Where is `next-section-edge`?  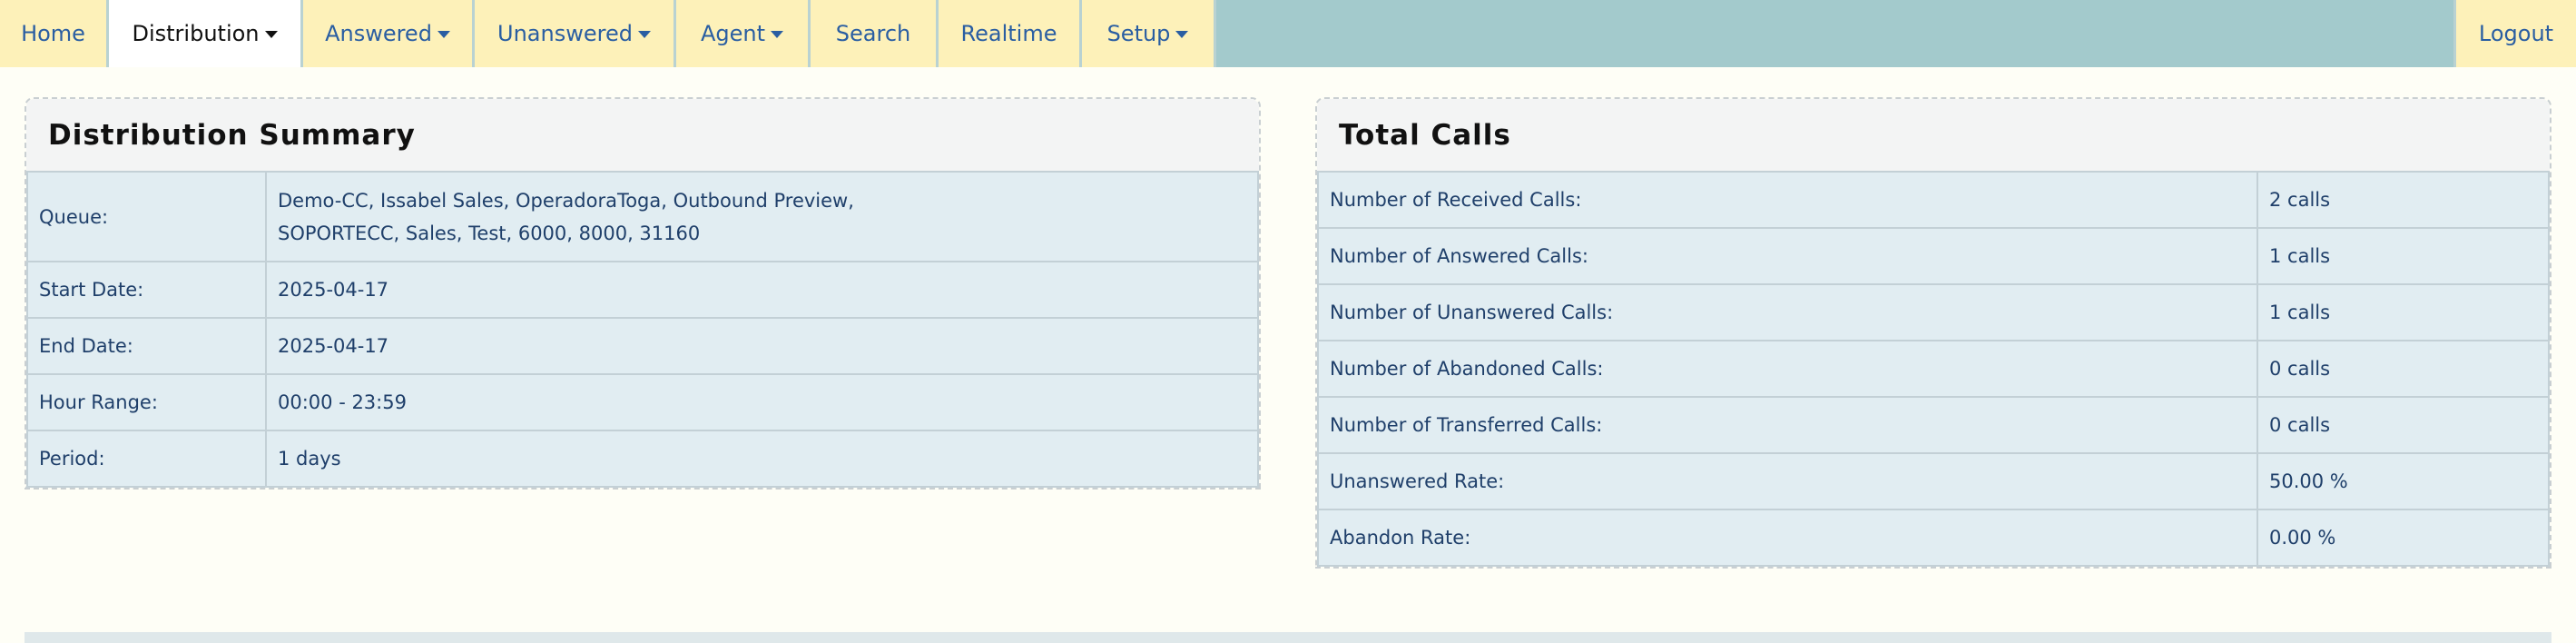 next-section-edge is located at coordinates (1288, 637).